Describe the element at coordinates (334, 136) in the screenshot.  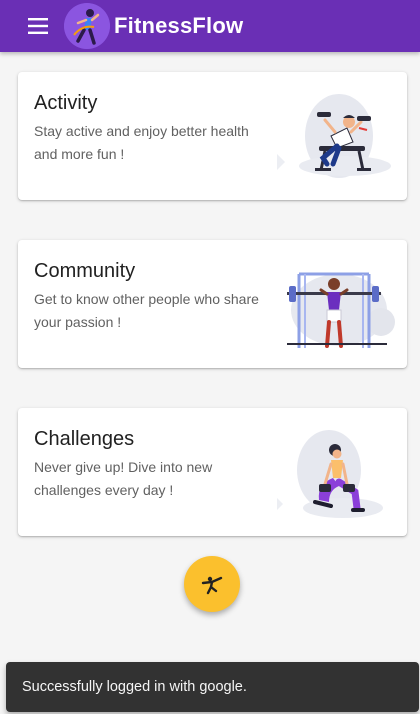
I see `dumbbell-bench-illustration` at that location.